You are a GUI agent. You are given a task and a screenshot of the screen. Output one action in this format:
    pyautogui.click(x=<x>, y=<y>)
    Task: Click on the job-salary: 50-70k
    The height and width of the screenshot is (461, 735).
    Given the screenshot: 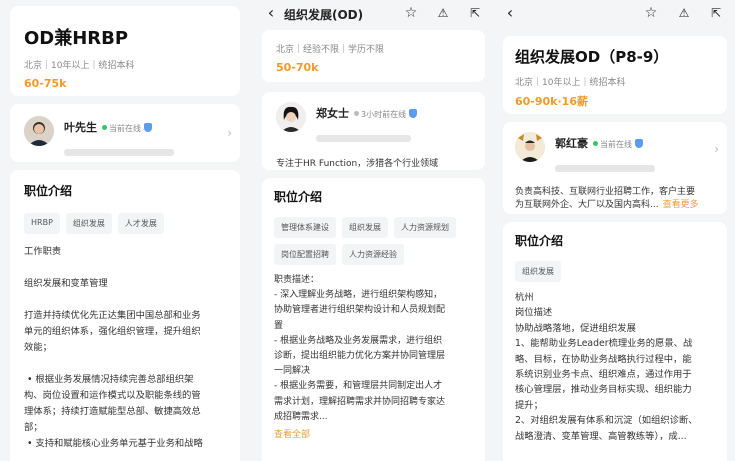 What is the action you would take?
    pyautogui.click(x=297, y=67)
    